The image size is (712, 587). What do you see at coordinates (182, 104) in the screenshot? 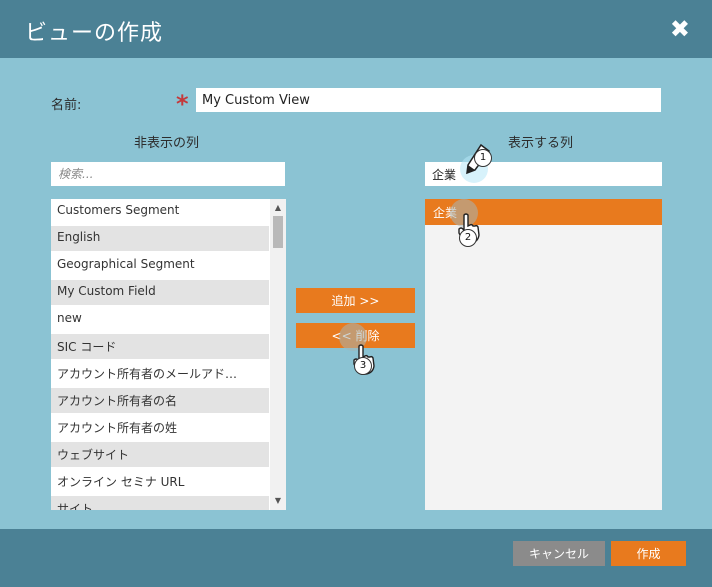
I see `required-icon: *` at bounding box center [182, 104].